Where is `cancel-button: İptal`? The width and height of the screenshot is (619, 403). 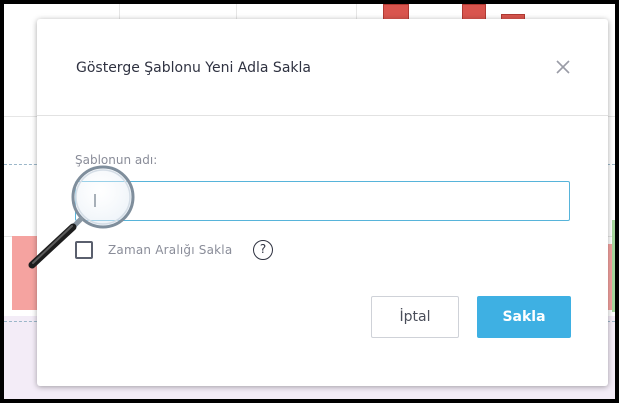
cancel-button: İptal is located at coordinates (415, 317).